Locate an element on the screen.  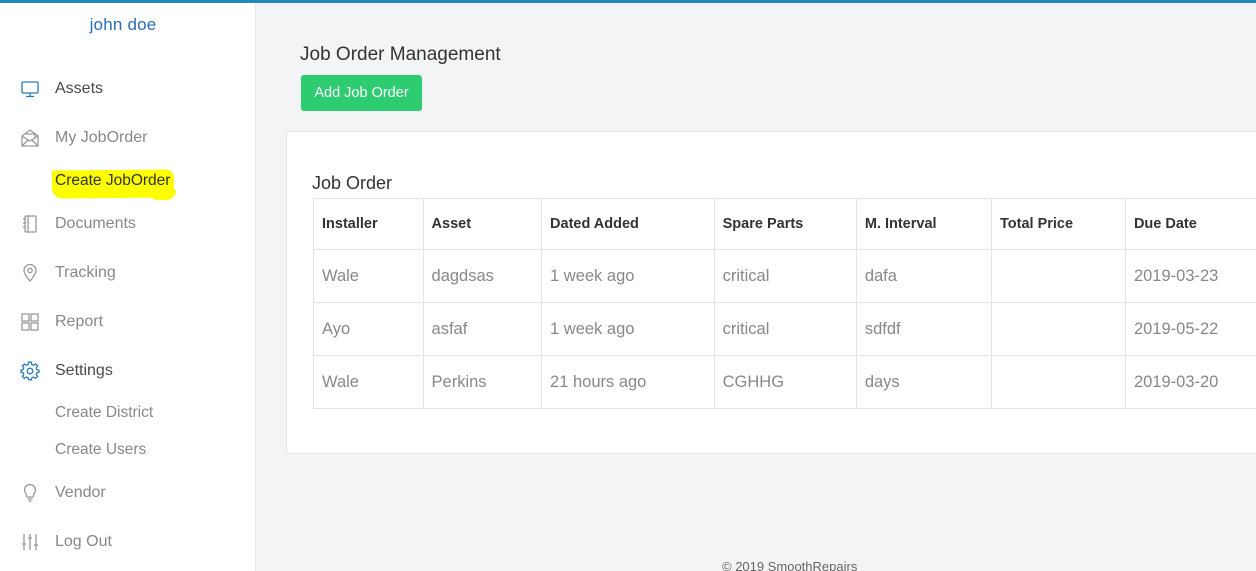
column-header: Asset is located at coordinates (482, 224).